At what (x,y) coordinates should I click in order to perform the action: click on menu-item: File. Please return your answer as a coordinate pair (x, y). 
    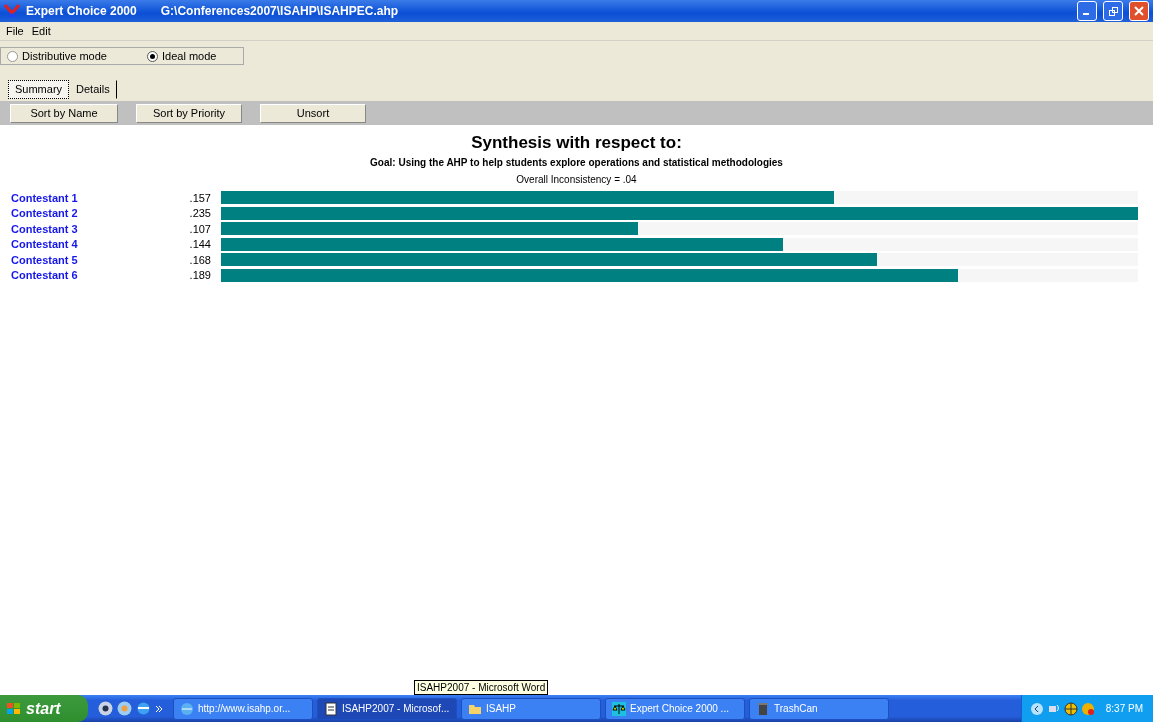
    Looking at the image, I should click on (15, 31).